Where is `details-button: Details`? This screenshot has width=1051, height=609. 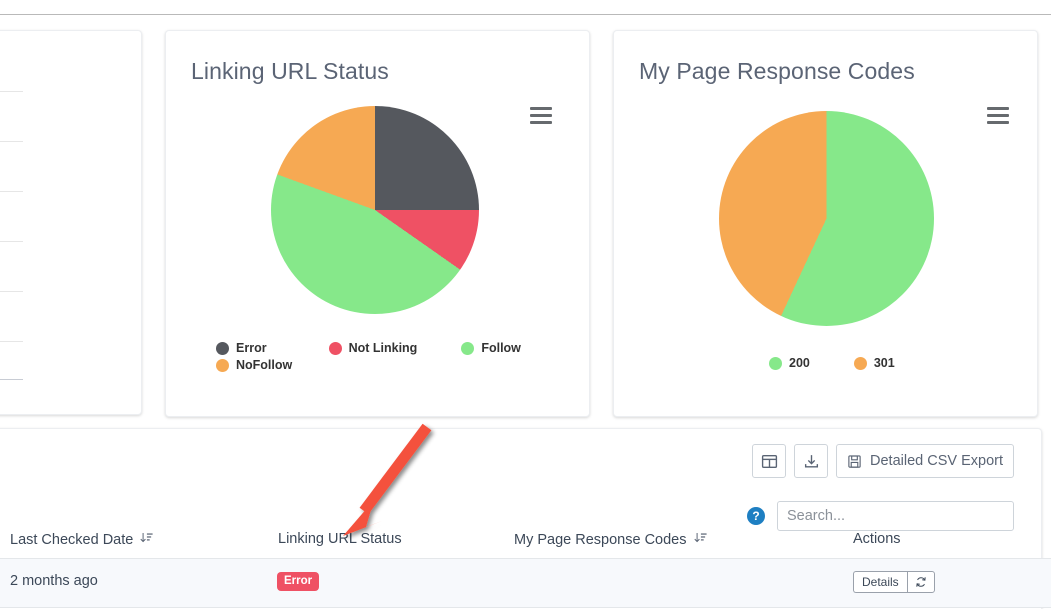
details-button: Details is located at coordinates (880, 582).